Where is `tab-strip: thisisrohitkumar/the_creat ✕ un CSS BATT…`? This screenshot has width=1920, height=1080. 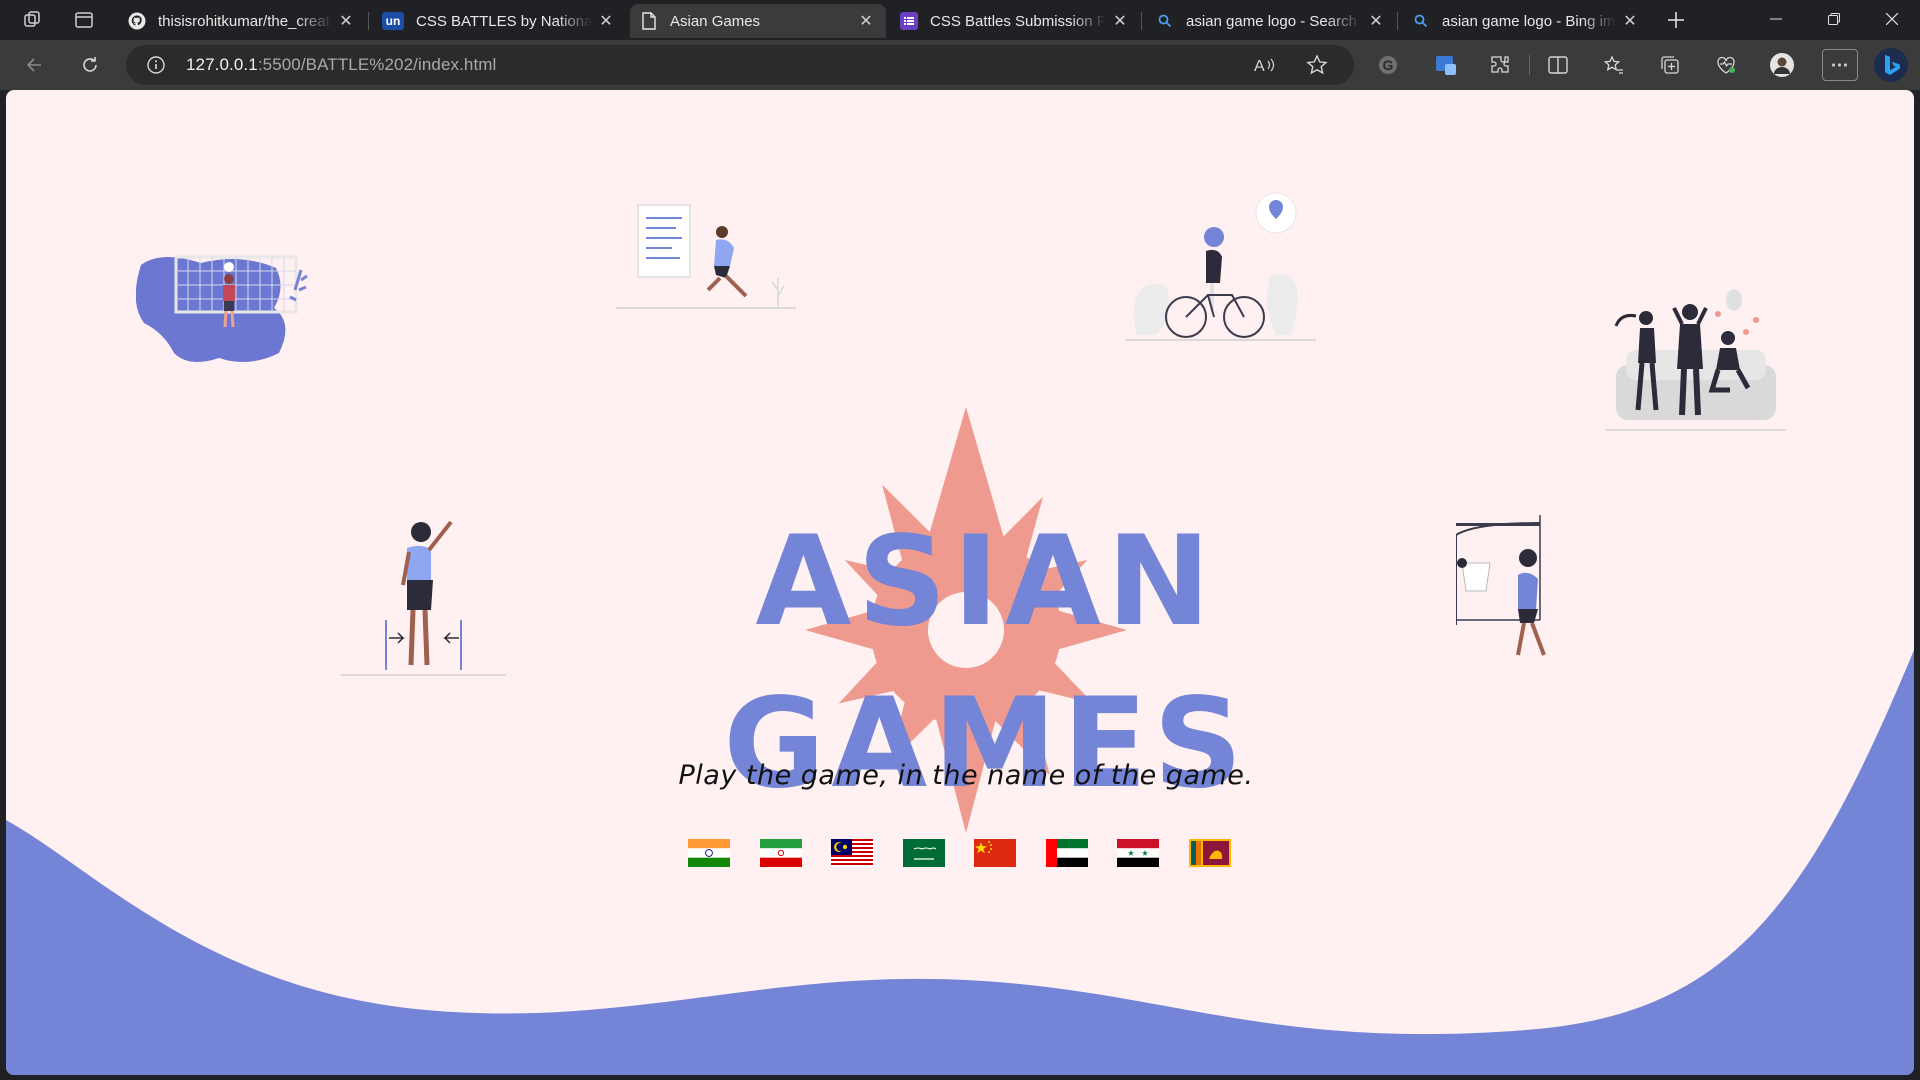
tab-strip: thisisrohitkumar/the_creat ✕ un CSS BATT… is located at coordinates (960, 20).